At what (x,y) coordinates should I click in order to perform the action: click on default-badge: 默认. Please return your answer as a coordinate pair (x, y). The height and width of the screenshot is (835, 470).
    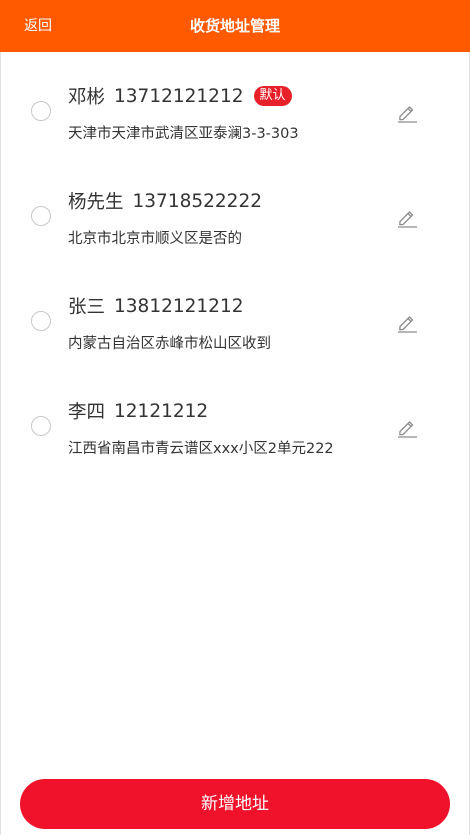
    Looking at the image, I should click on (272, 96).